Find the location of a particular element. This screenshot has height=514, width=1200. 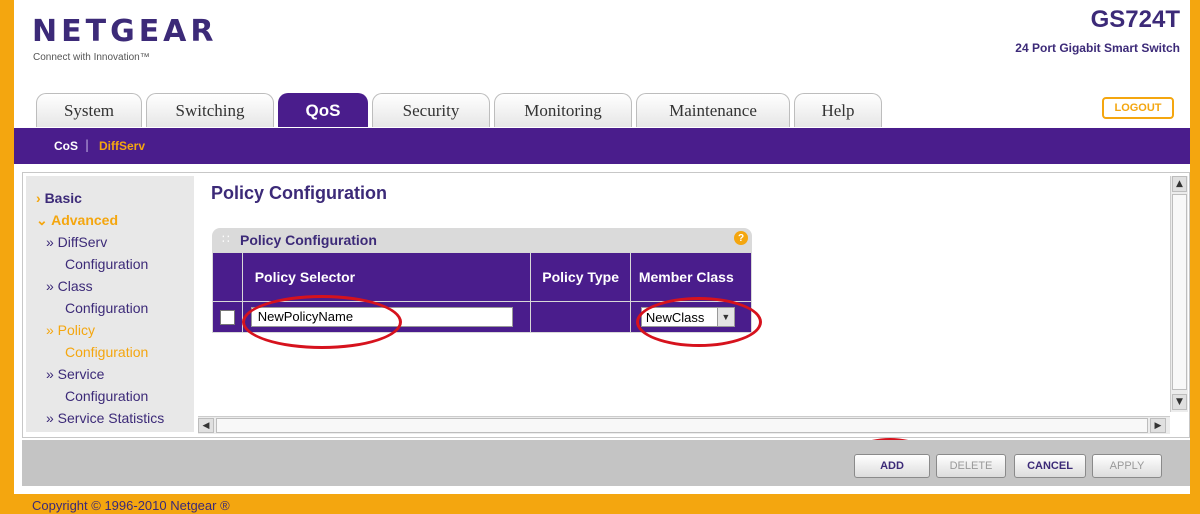

panel-title: Policy Configuration is located at coordinates (308, 240).